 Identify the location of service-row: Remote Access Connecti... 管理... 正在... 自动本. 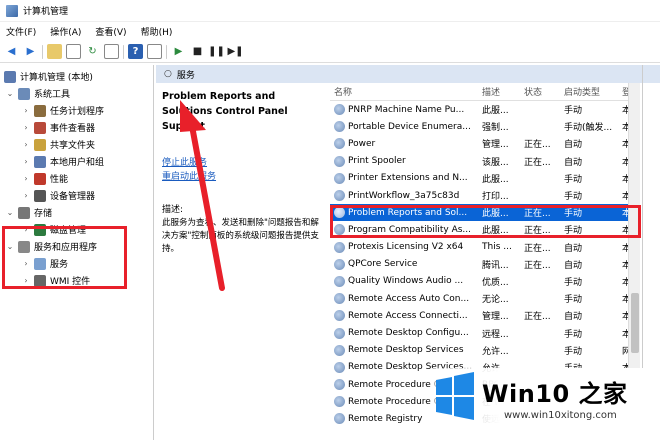
(480, 315).